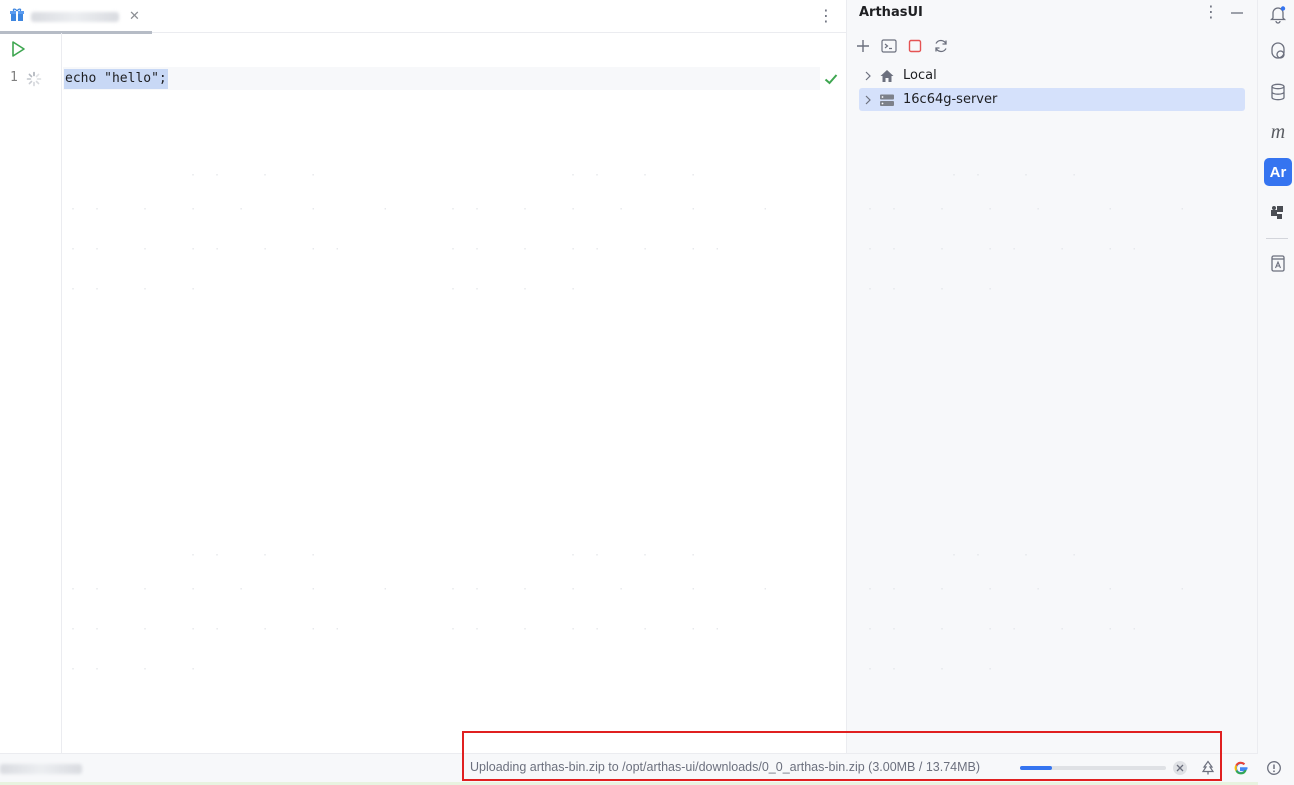 The height and width of the screenshot is (785, 1294). I want to click on editor-tab: ✕, so click(76, 17).